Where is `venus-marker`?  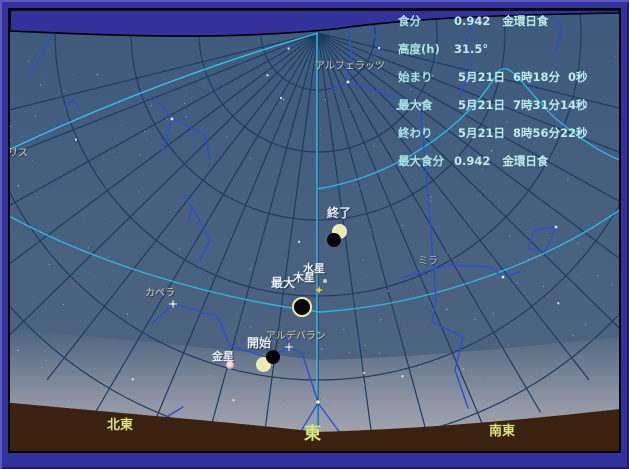 venus-marker is located at coordinates (230, 365).